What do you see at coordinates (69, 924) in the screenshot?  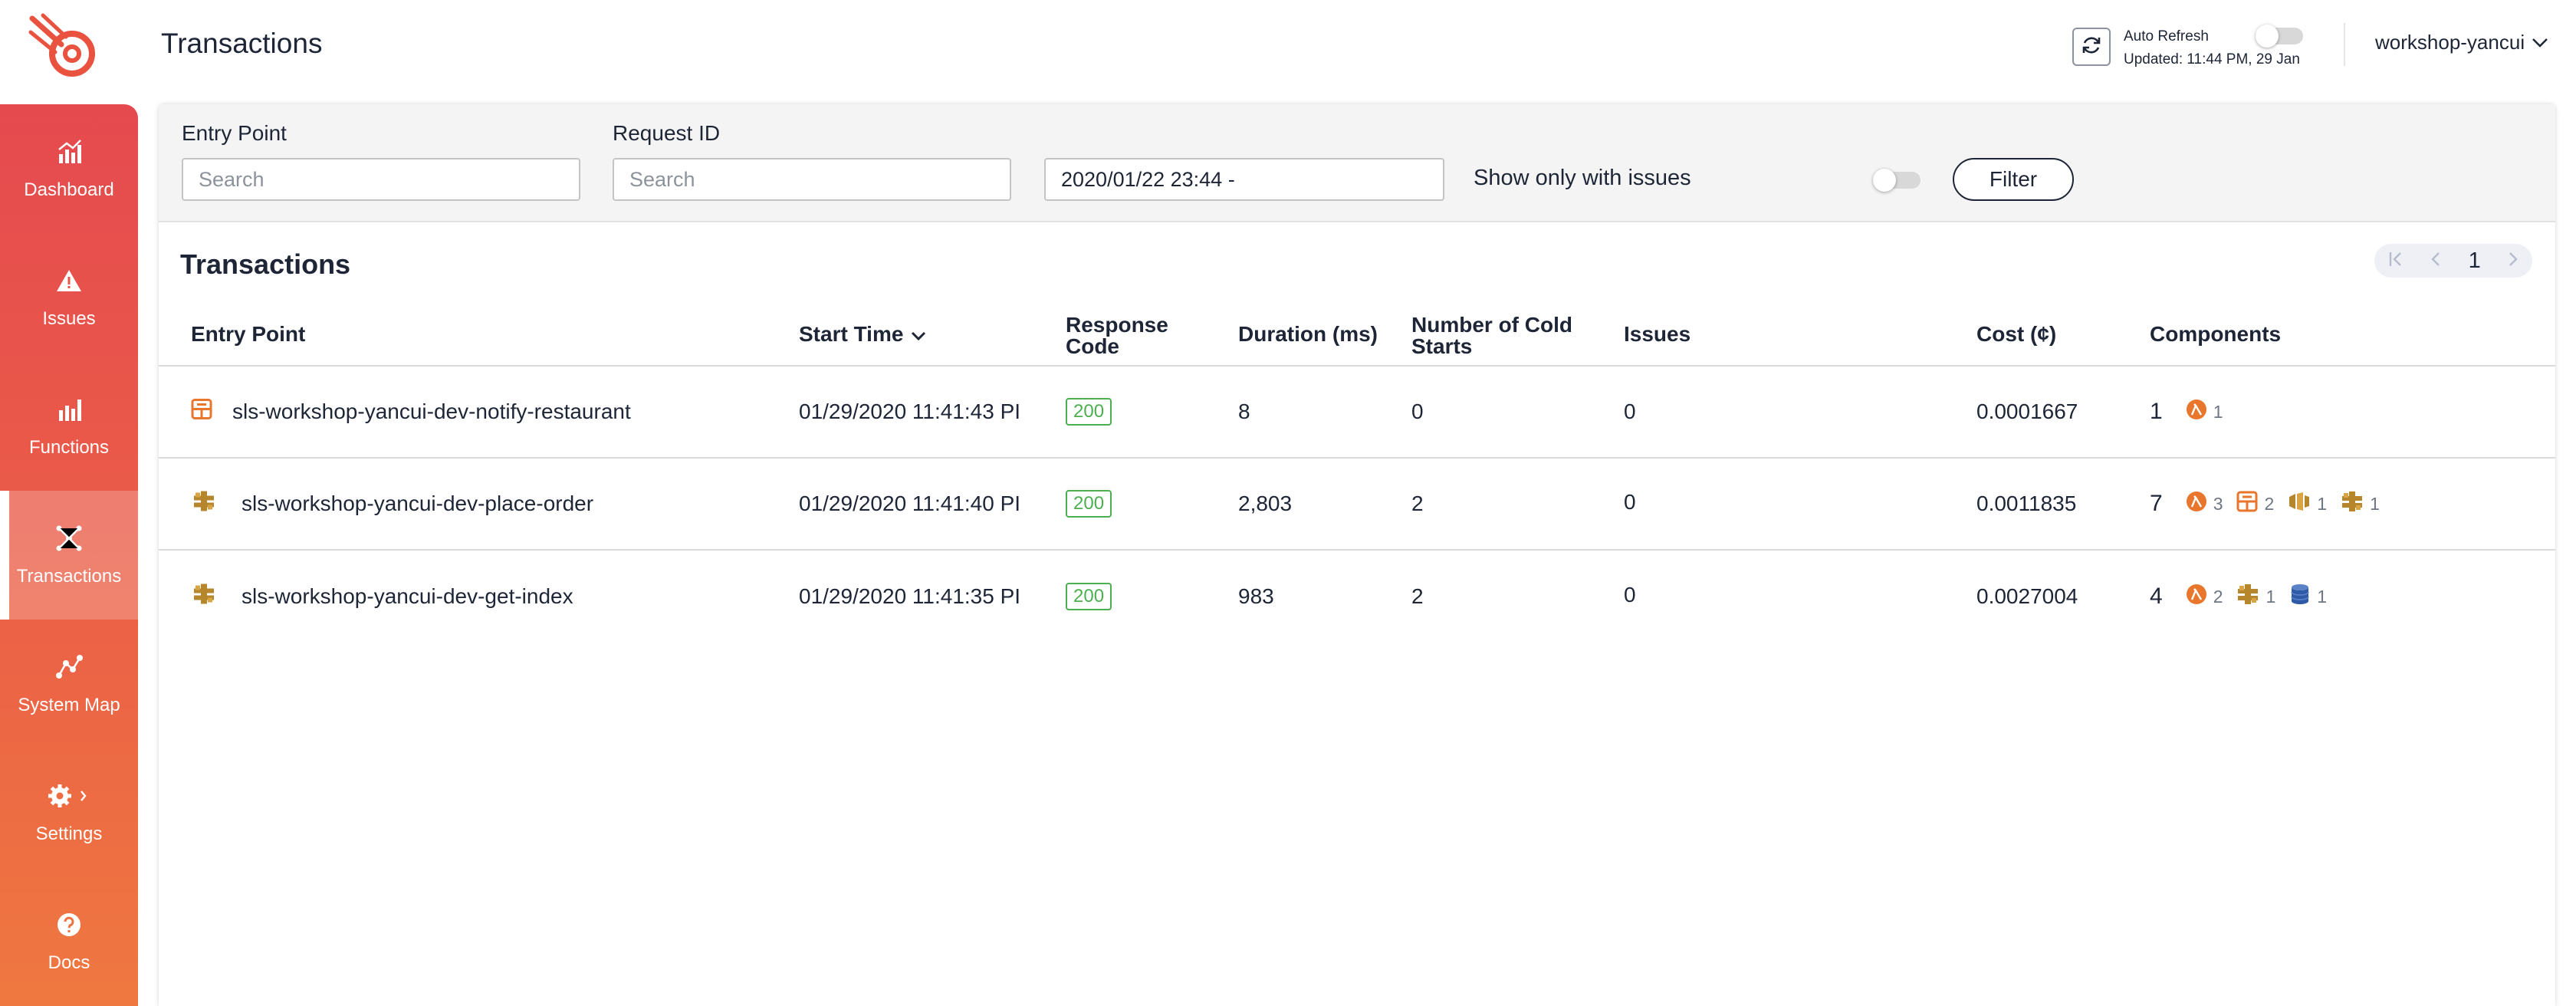 I see `help-icon` at bounding box center [69, 924].